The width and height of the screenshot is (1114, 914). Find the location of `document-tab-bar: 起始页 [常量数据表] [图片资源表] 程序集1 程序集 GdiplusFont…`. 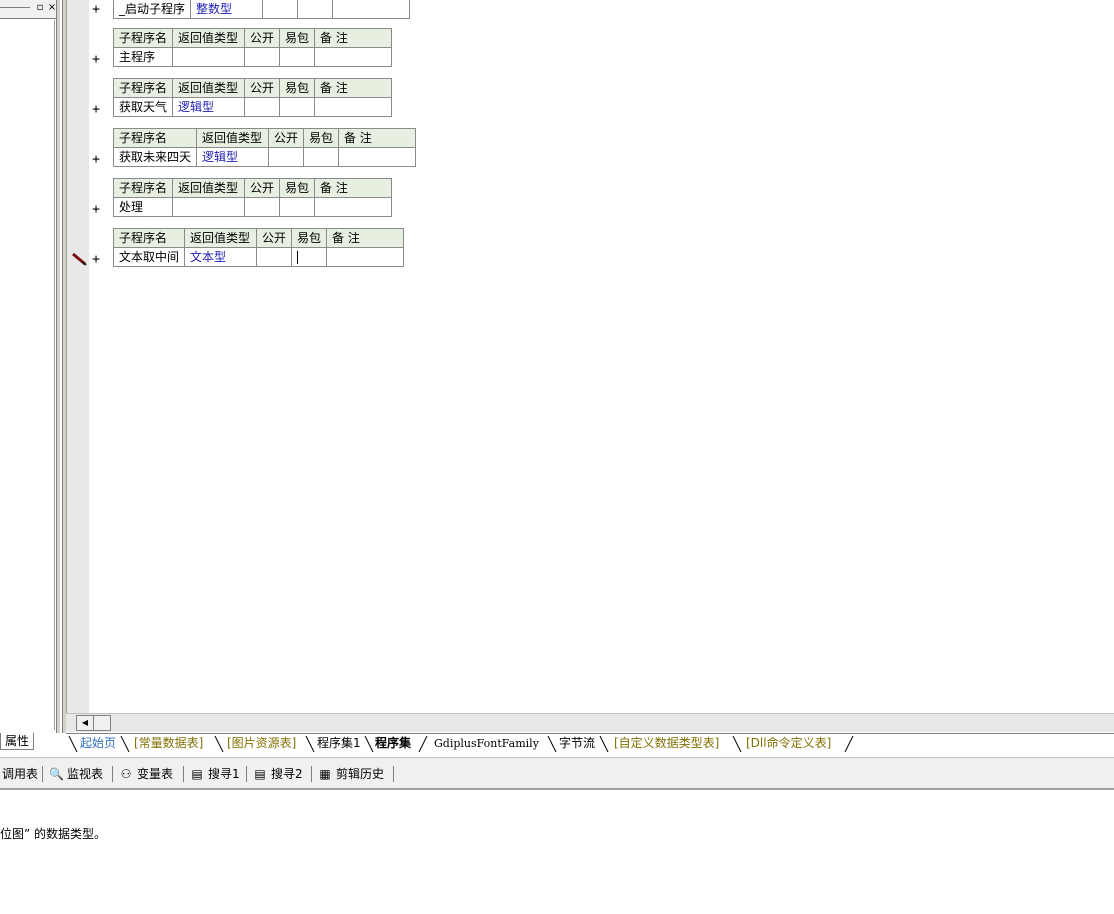

document-tab-bar: 起始页 [常量数据表] [图片资源表] 程序集1 程序集 GdiplusFont… is located at coordinates (590, 743).